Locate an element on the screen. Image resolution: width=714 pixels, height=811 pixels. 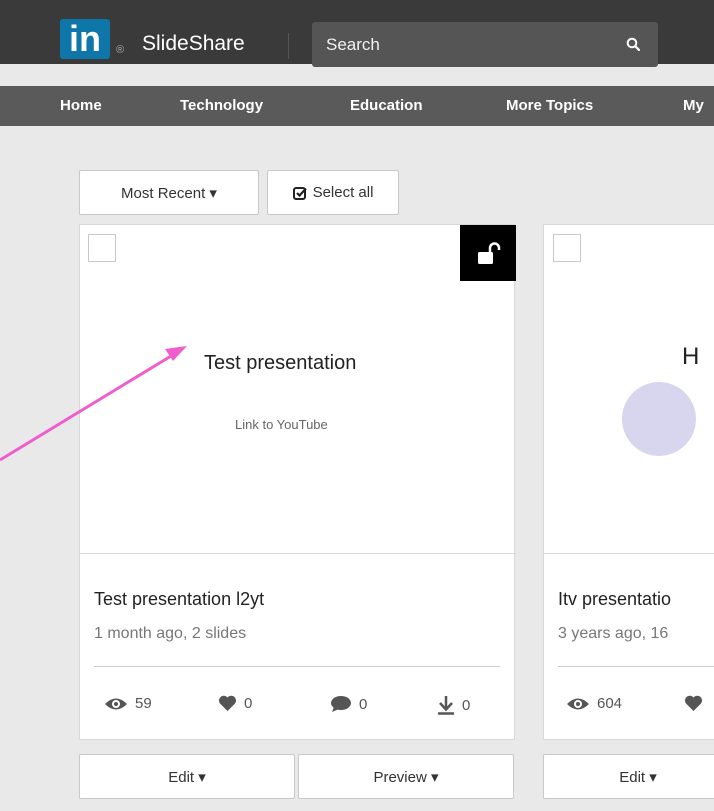
thumbnail-title: Test presentation is located at coordinates (280, 363).